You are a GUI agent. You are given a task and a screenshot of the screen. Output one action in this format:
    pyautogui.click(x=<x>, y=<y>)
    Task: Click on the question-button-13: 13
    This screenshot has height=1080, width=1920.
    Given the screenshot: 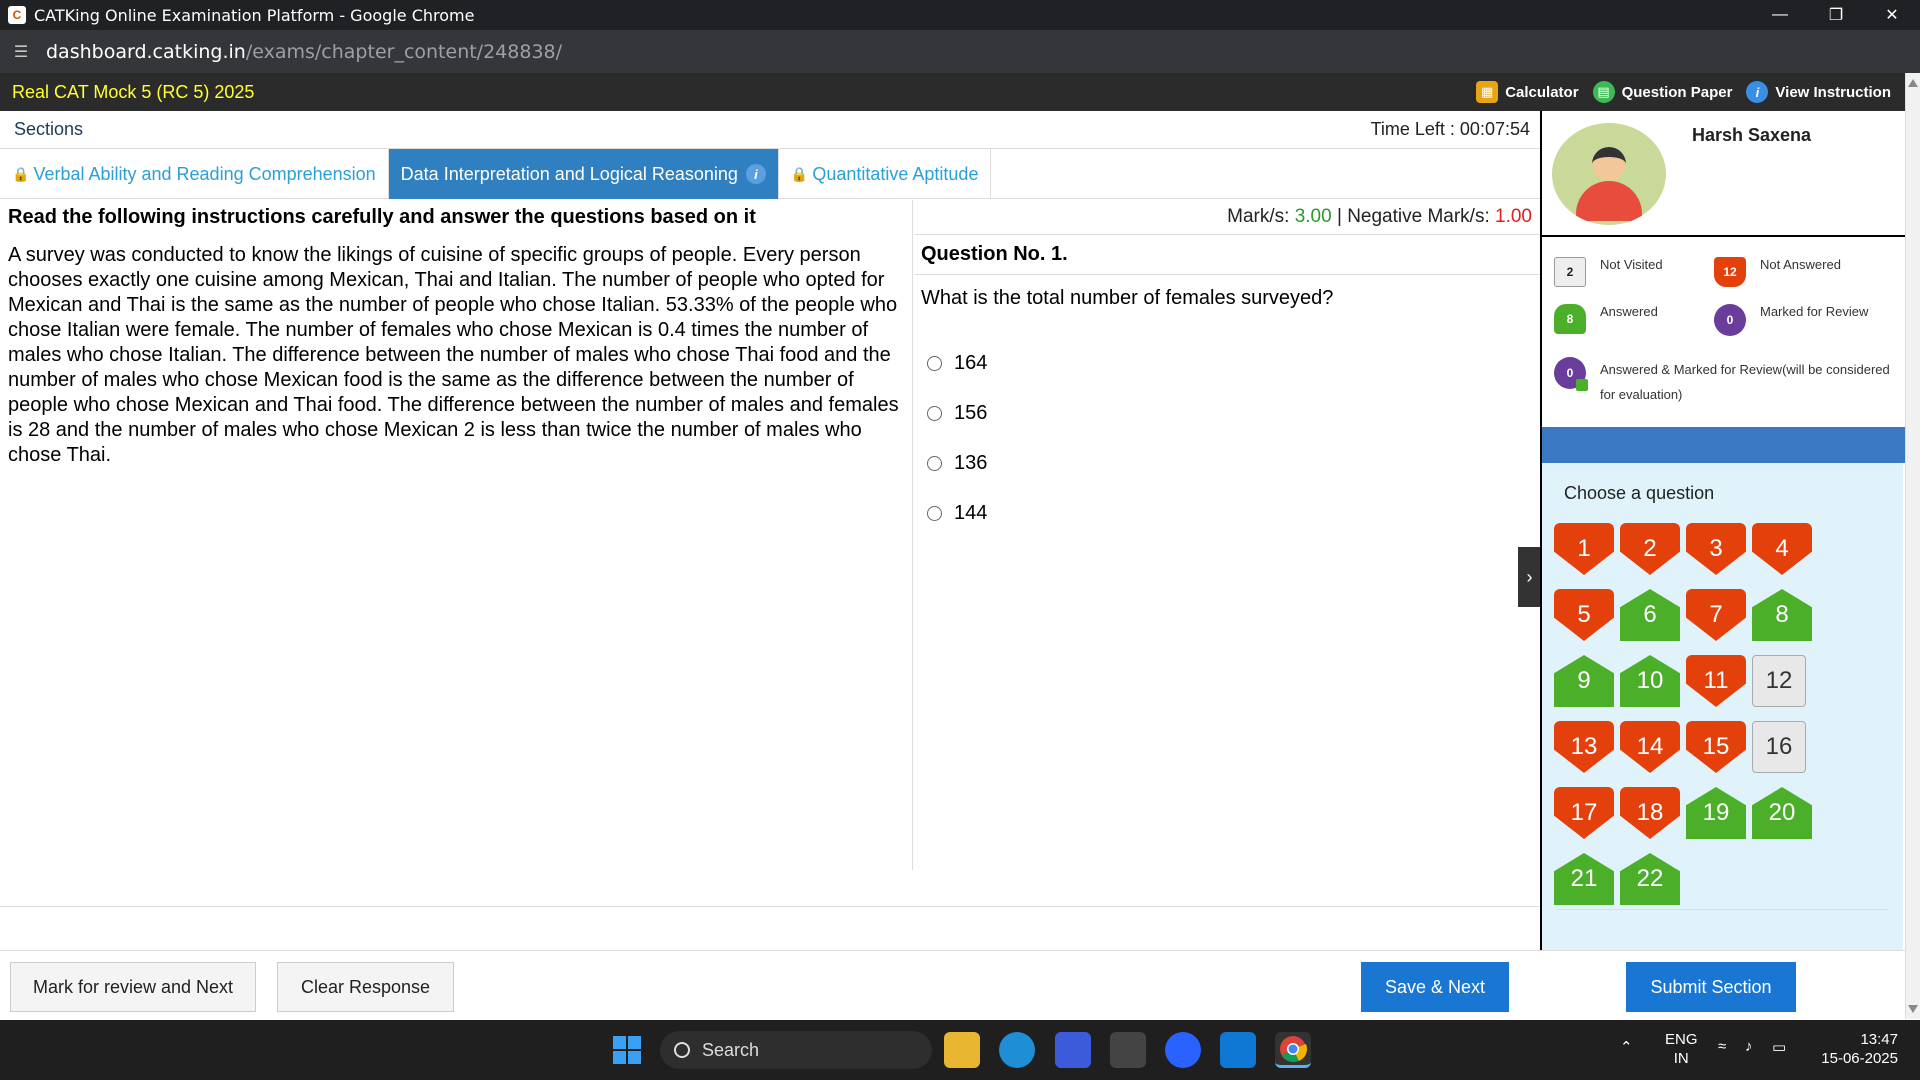 What is the action you would take?
    pyautogui.click(x=1584, y=747)
    